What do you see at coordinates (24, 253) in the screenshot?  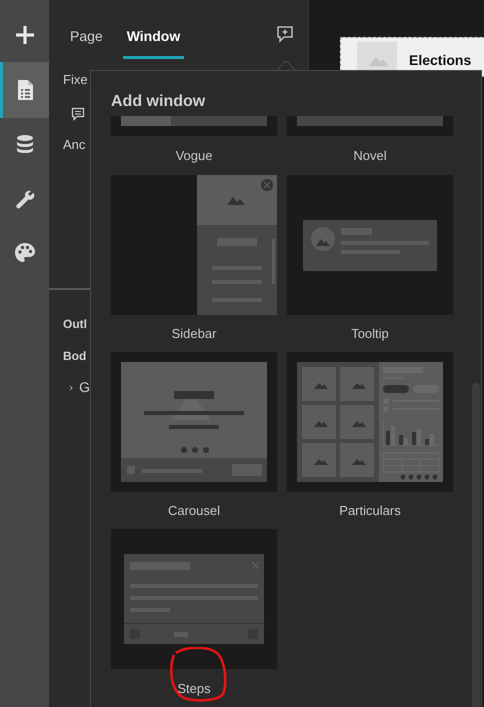 I see `palette-icon` at bounding box center [24, 253].